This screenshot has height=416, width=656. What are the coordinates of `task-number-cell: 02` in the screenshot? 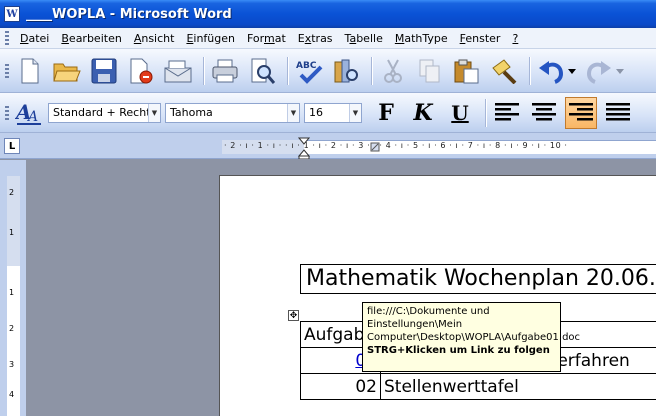 It's located at (340, 386).